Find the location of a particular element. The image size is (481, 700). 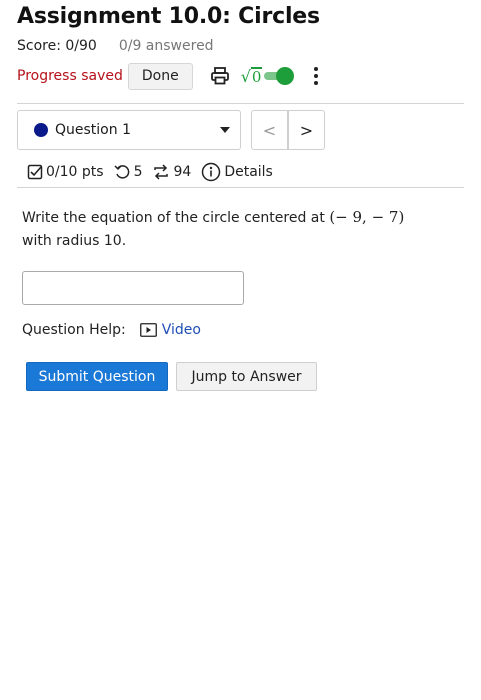

sqrt-radicand: 0 is located at coordinates (256, 76).